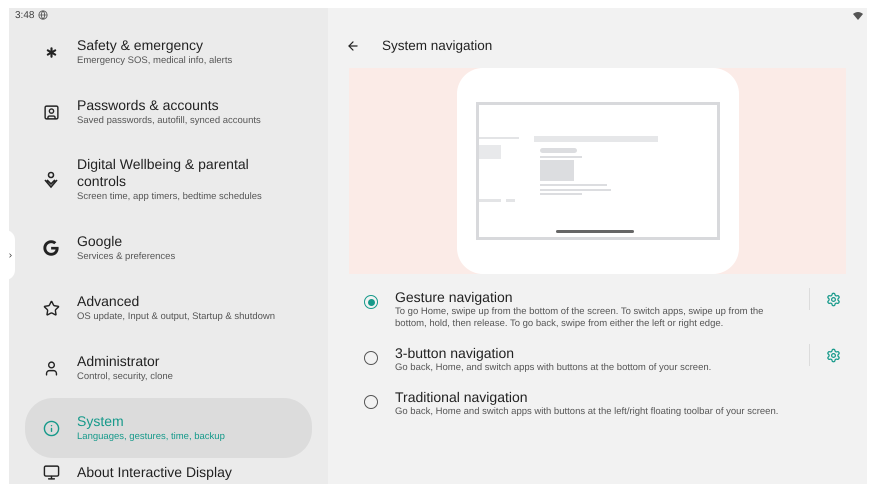 The image size is (876, 484). I want to click on info-icon, so click(51, 428).